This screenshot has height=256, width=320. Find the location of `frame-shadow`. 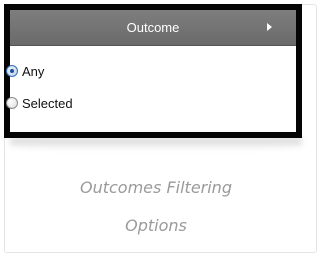

frame-shadow is located at coordinates (156, 144).